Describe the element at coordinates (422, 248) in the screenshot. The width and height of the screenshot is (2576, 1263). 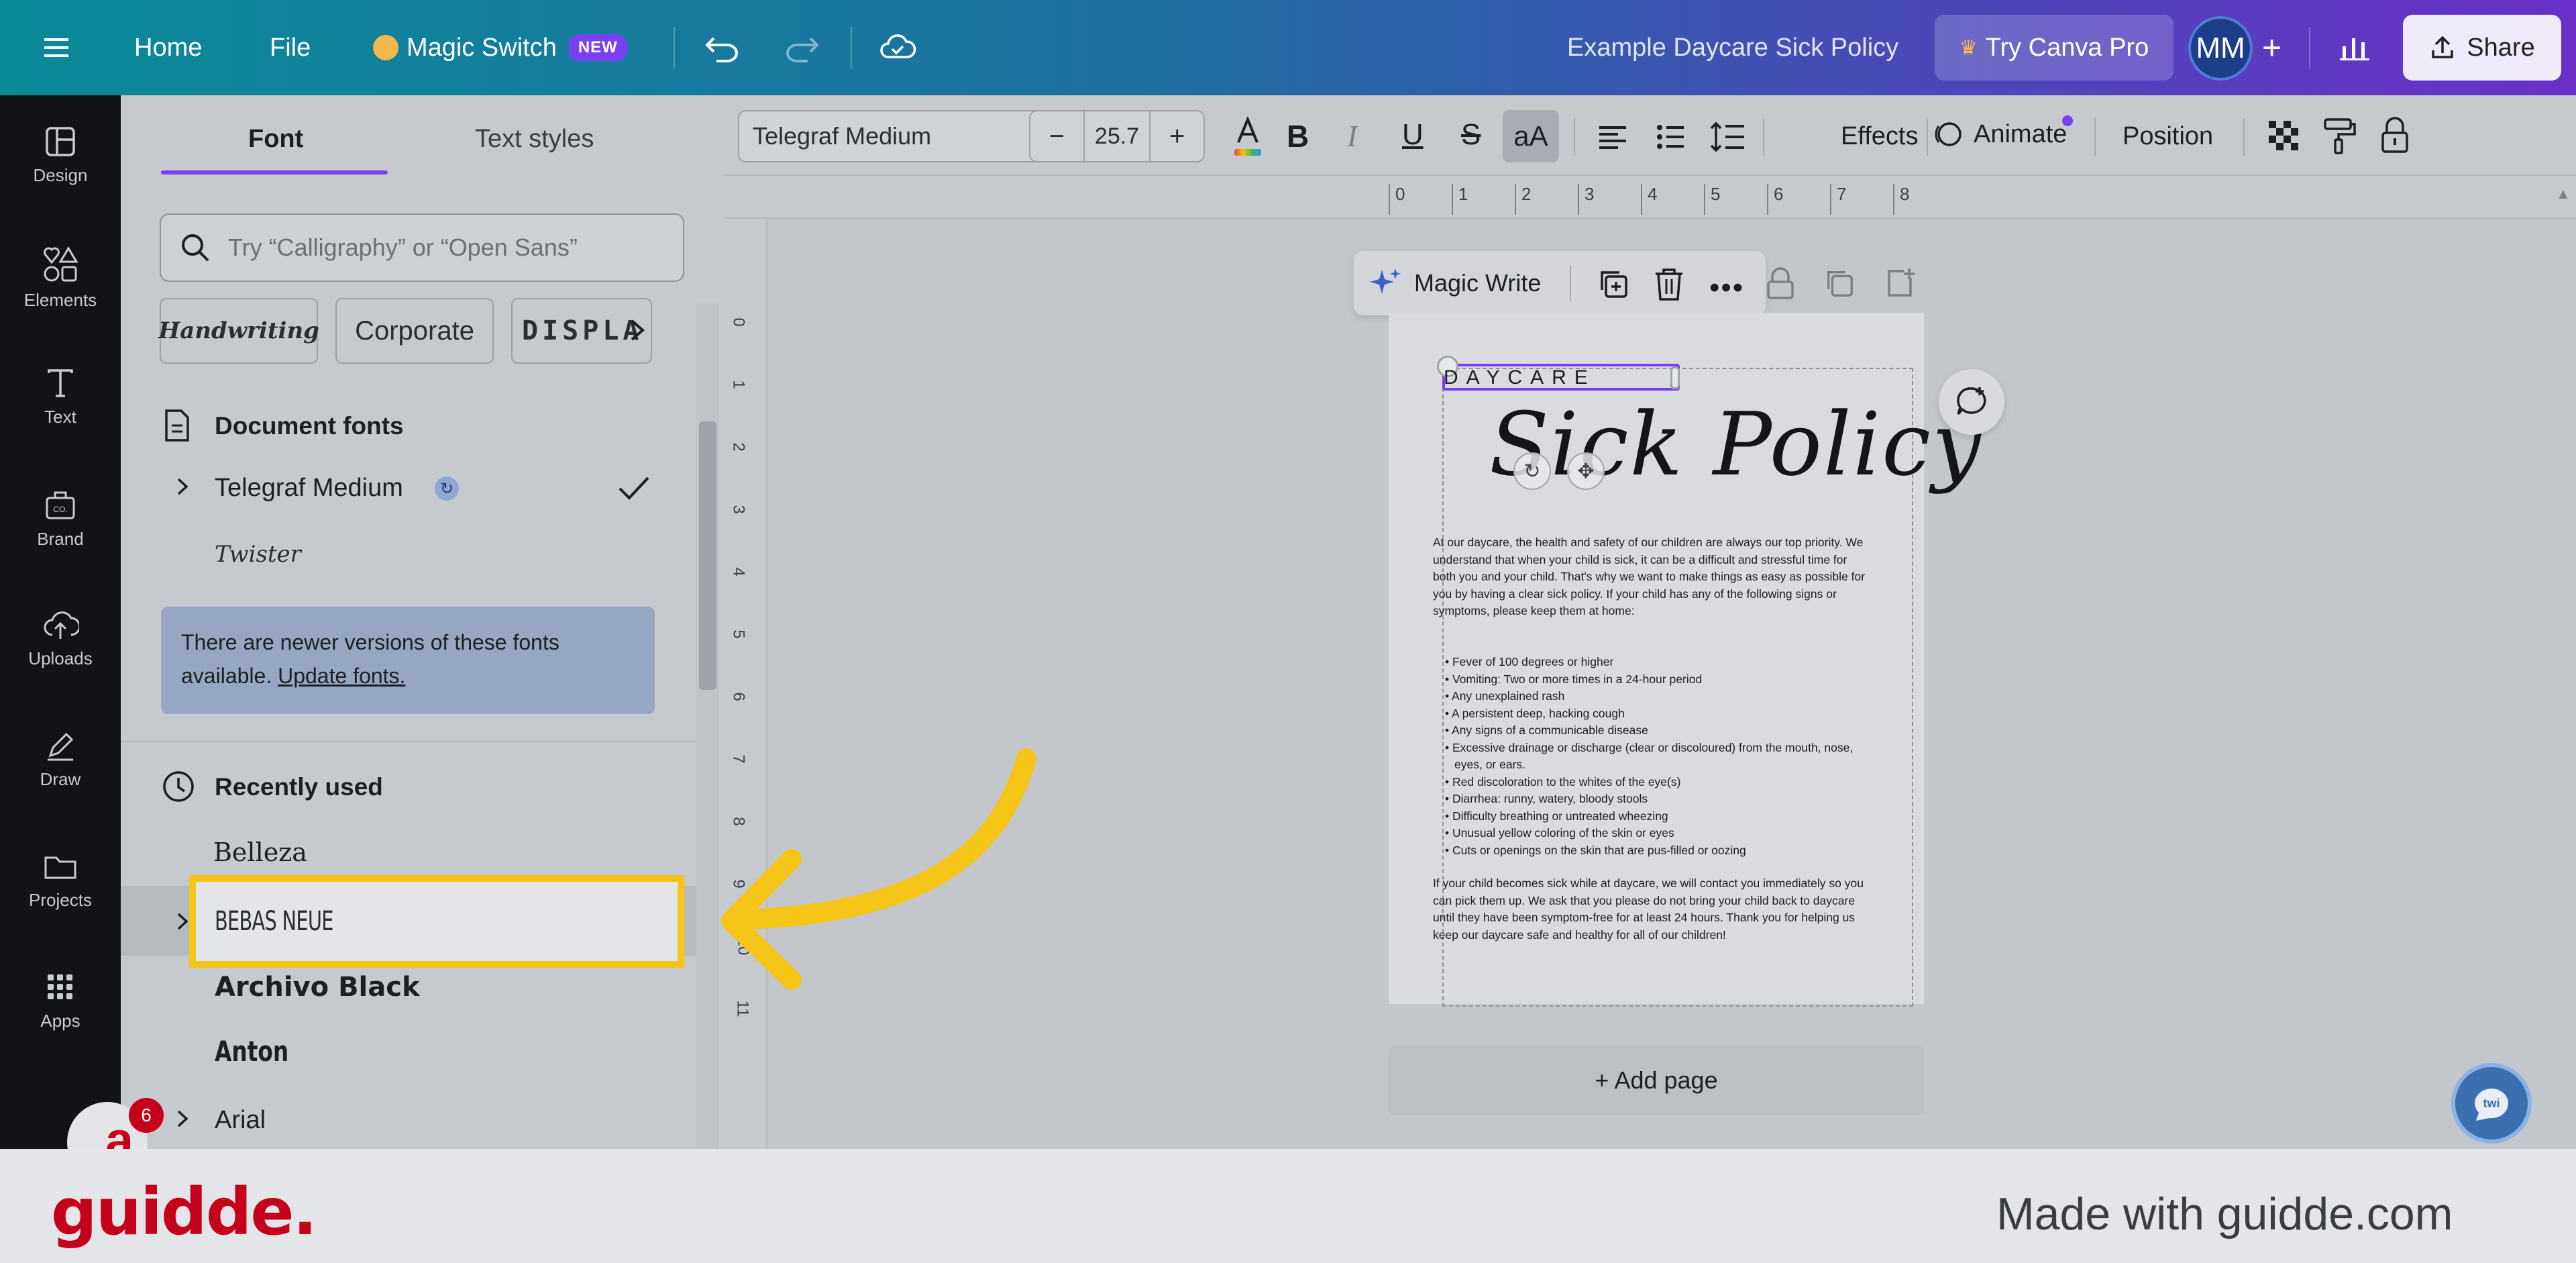
I see `font-search-input: Try “Calligraphy” or “Open Sans”` at that location.